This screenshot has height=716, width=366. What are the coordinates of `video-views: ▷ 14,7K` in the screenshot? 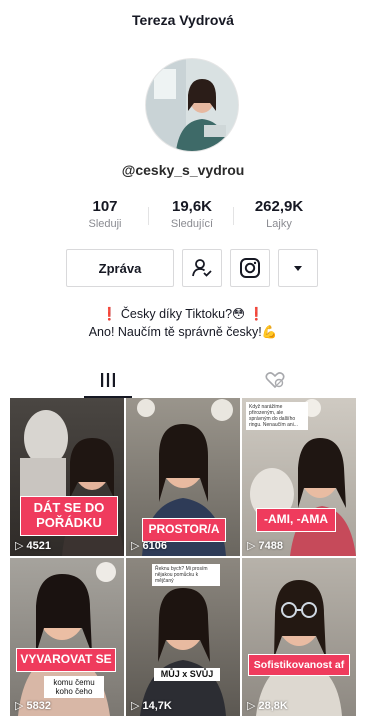 It's located at (151, 706).